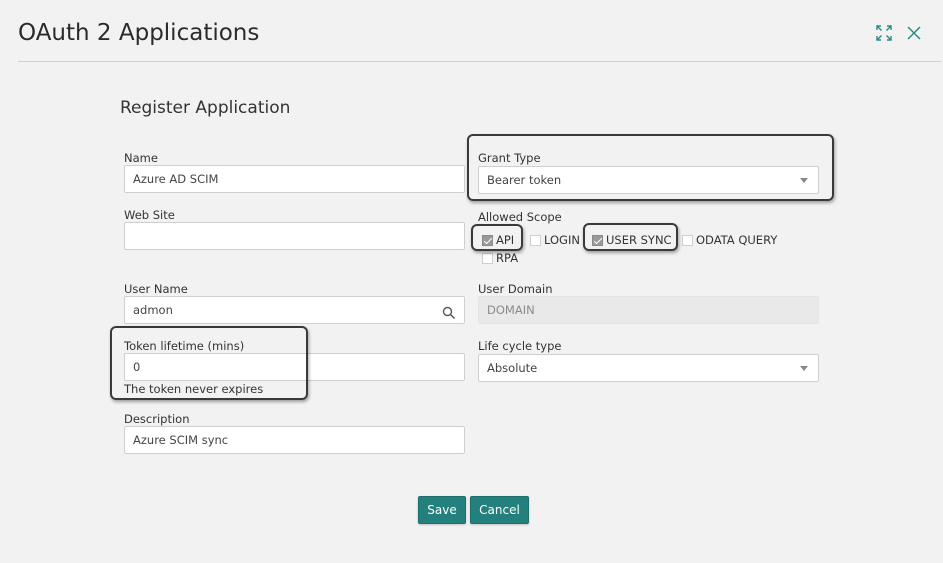 The height and width of the screenshot is (563, 943). What do you see at coordinates (205, 108) in the screenshot?
I see `section-title: Register Application` at bounding box center [205, 108].